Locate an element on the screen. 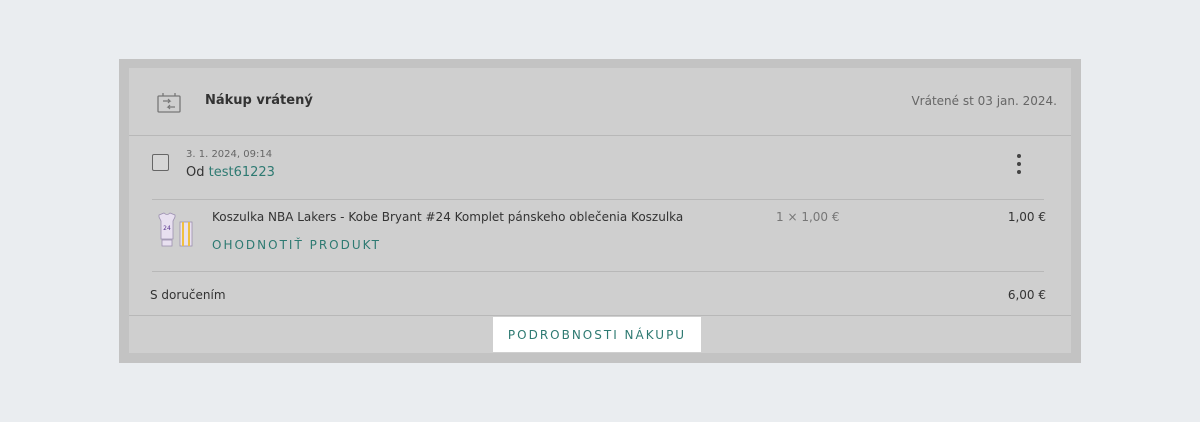 The height and width of the screenshot is (422, 1200). product-thumbnail: 24 is located at coordinates (175, 231).